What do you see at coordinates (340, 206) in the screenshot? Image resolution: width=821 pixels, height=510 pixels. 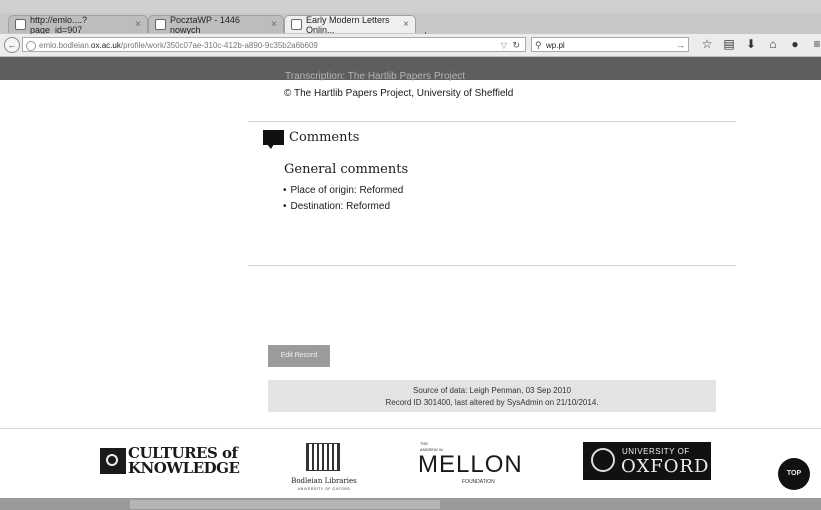 I see `comment-text: Destination: Reformed` at bounding box center [340, 206].